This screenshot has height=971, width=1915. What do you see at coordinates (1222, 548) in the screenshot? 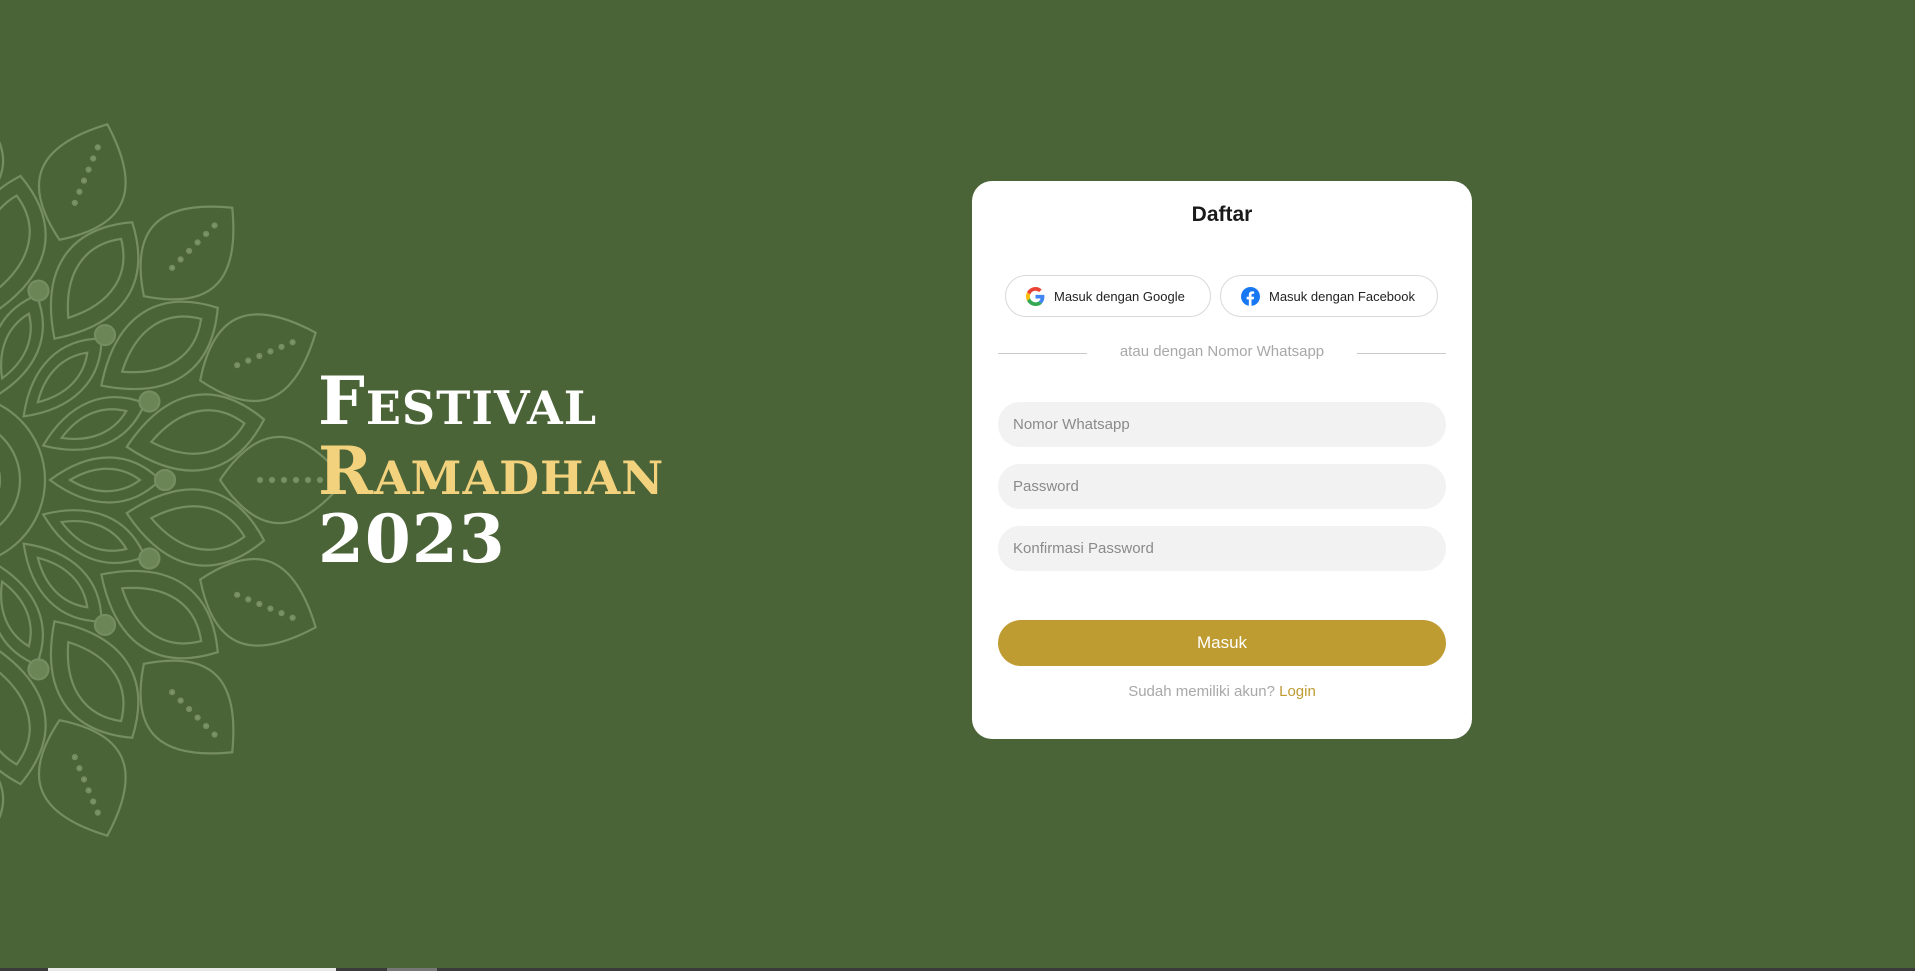
I see `confirm-password-input` at bounding box center [1222, 548].